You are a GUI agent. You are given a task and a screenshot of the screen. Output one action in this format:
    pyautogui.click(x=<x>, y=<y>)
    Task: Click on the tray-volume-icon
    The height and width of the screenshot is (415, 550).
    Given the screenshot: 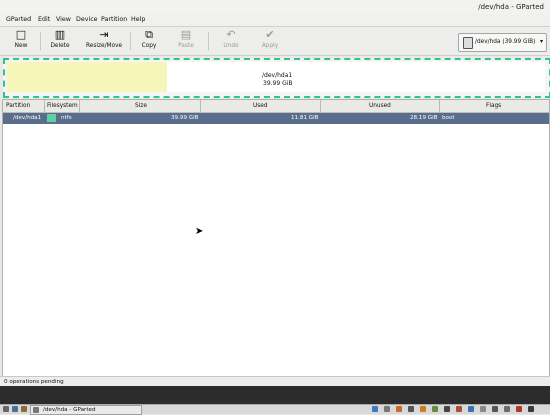 What is the action you would take?
    pyautogui.click(x=387, y=409)
    